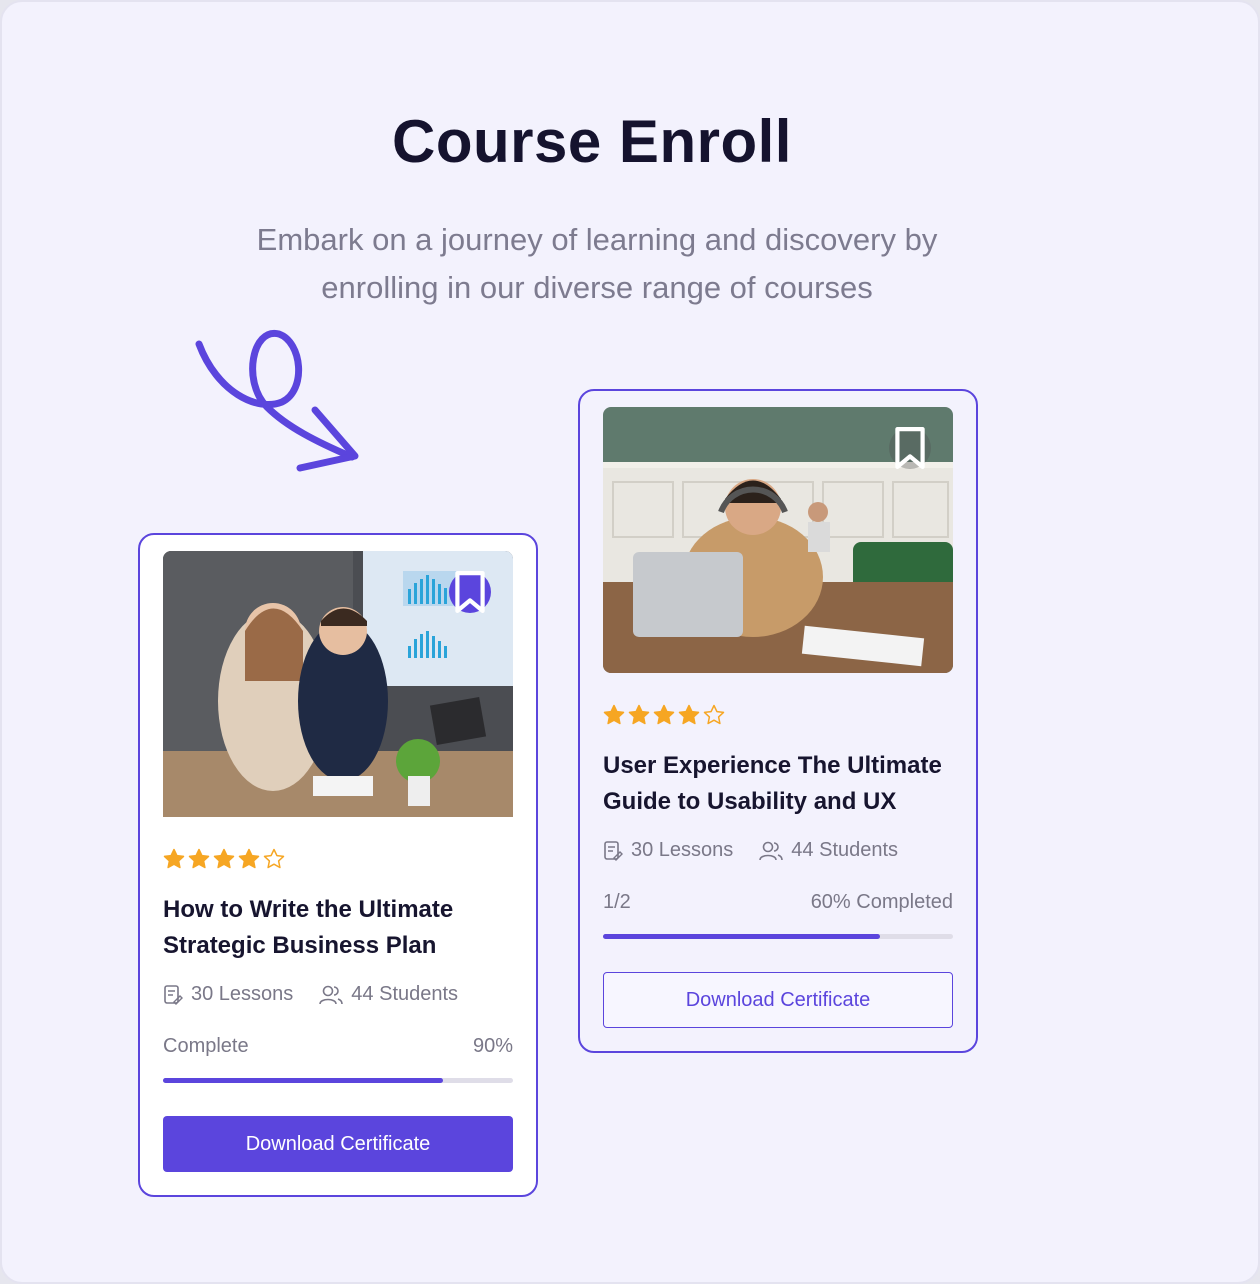 The image size is (1260, 1284). What do you see at coordinates (881, 902) in the screenshot?
I see `progress-value: 60% Completed` at bounding box center [881, 902].